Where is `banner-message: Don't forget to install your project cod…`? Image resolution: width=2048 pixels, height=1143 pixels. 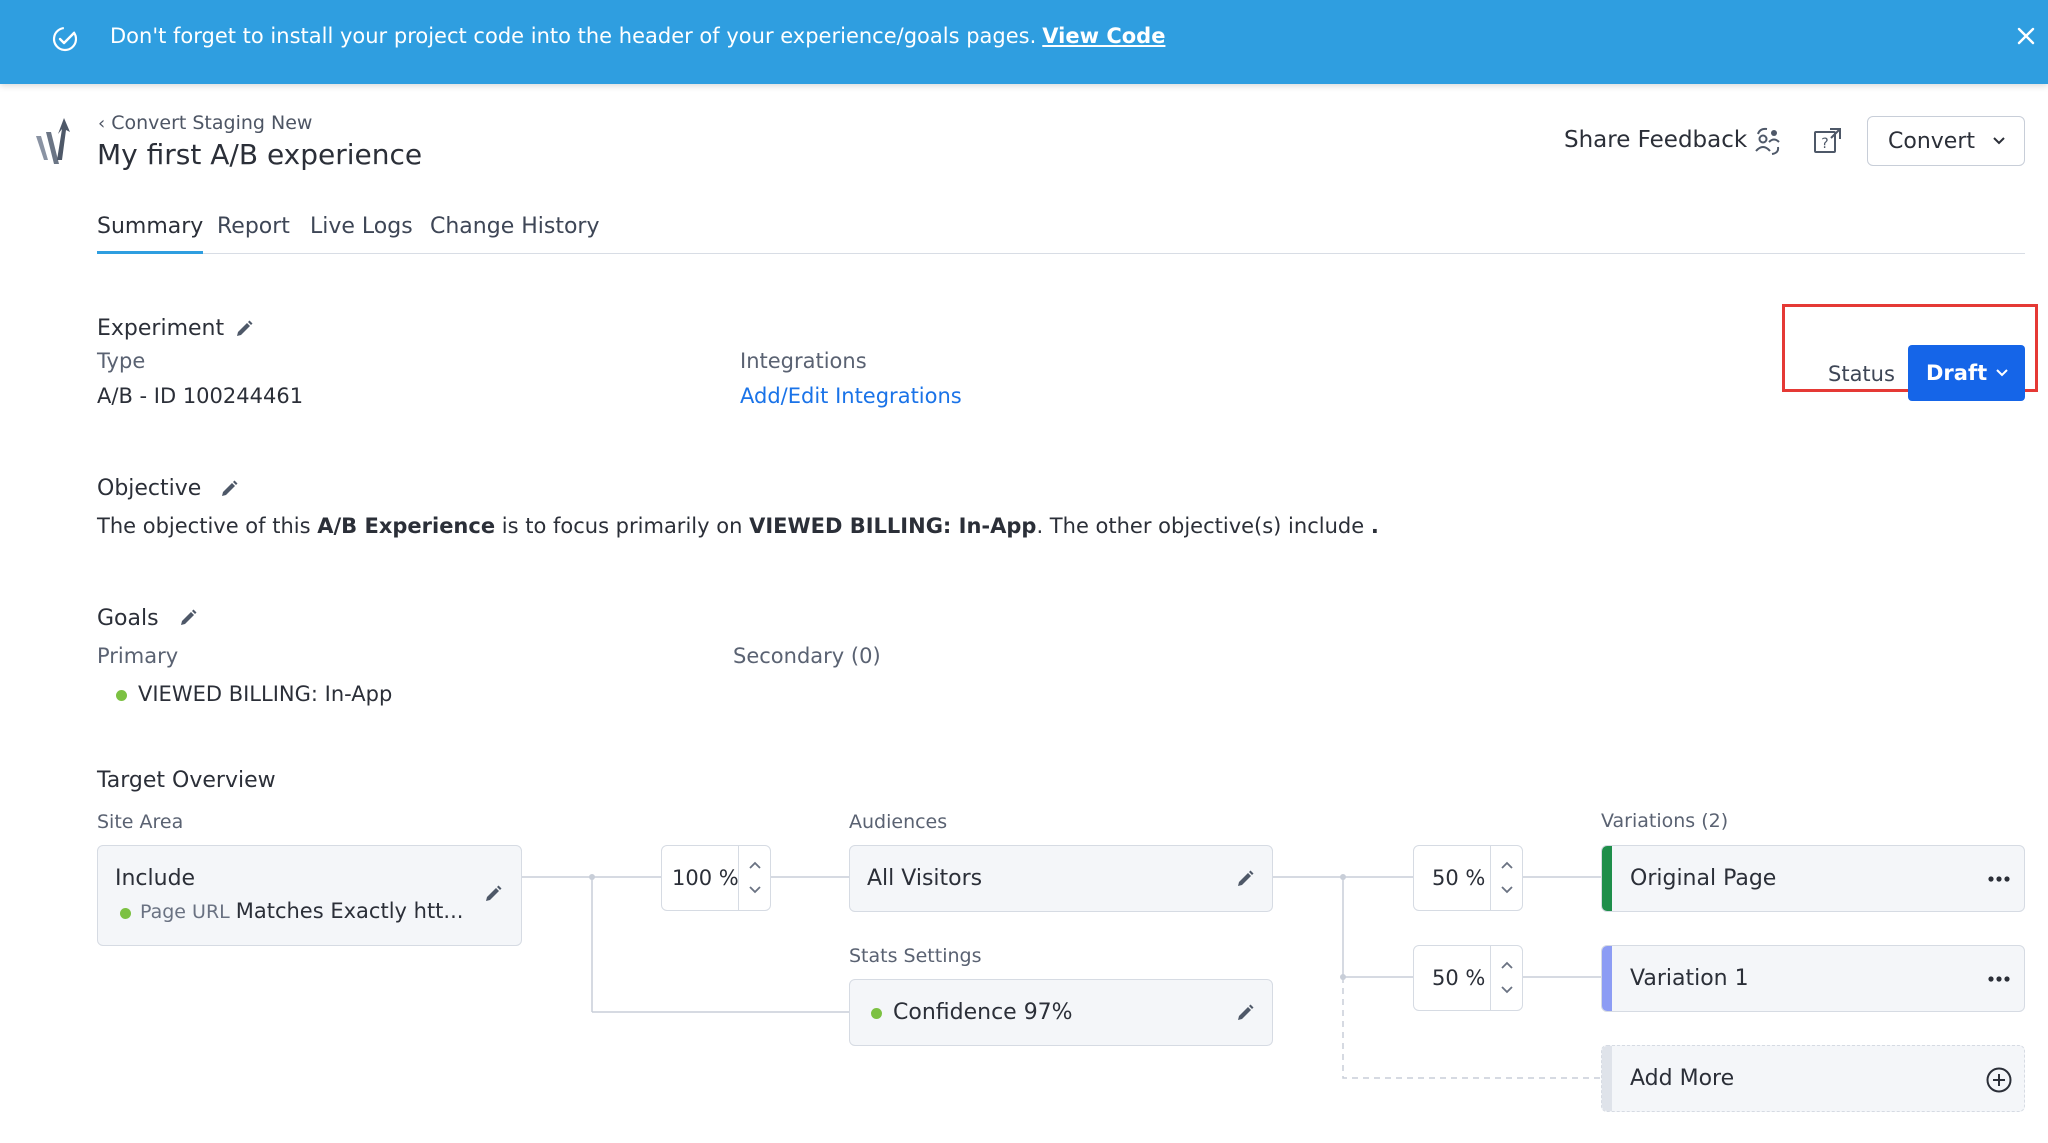 banner-message: Don't forget to install your project cod… is located at coordinates (638, 36).